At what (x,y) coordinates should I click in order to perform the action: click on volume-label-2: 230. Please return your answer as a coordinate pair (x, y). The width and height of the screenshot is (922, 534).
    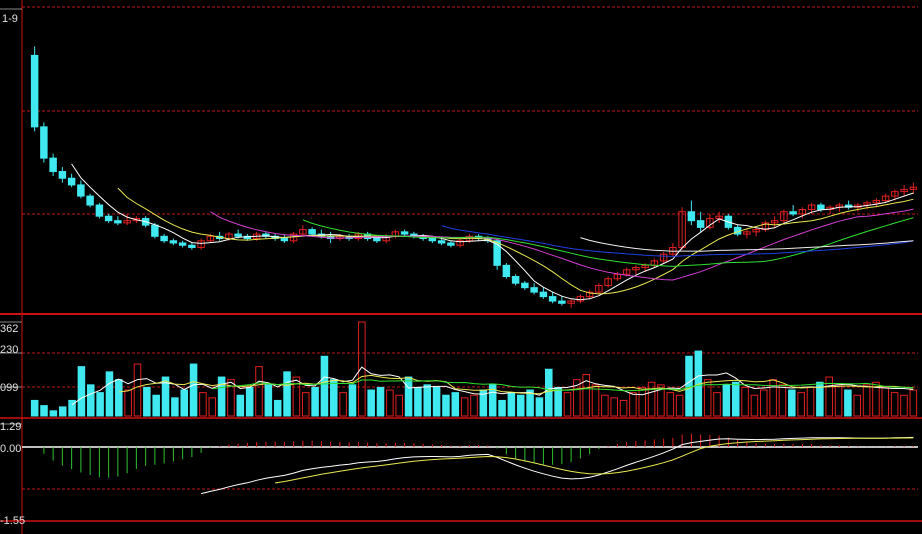
    Looking at the image, I should click on (9, 350).